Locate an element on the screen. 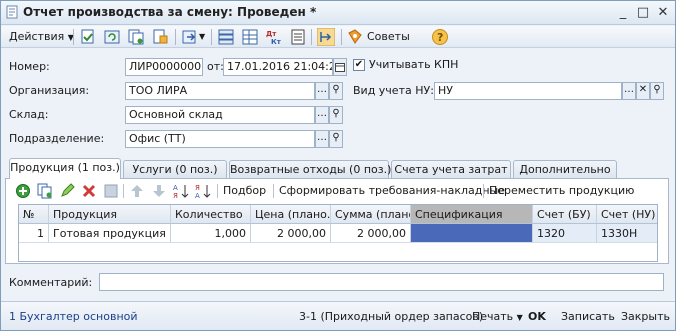 This screenshot has height=331, width=676. print-menu-button: Печать ▼ is located at coordinates (497, 317).